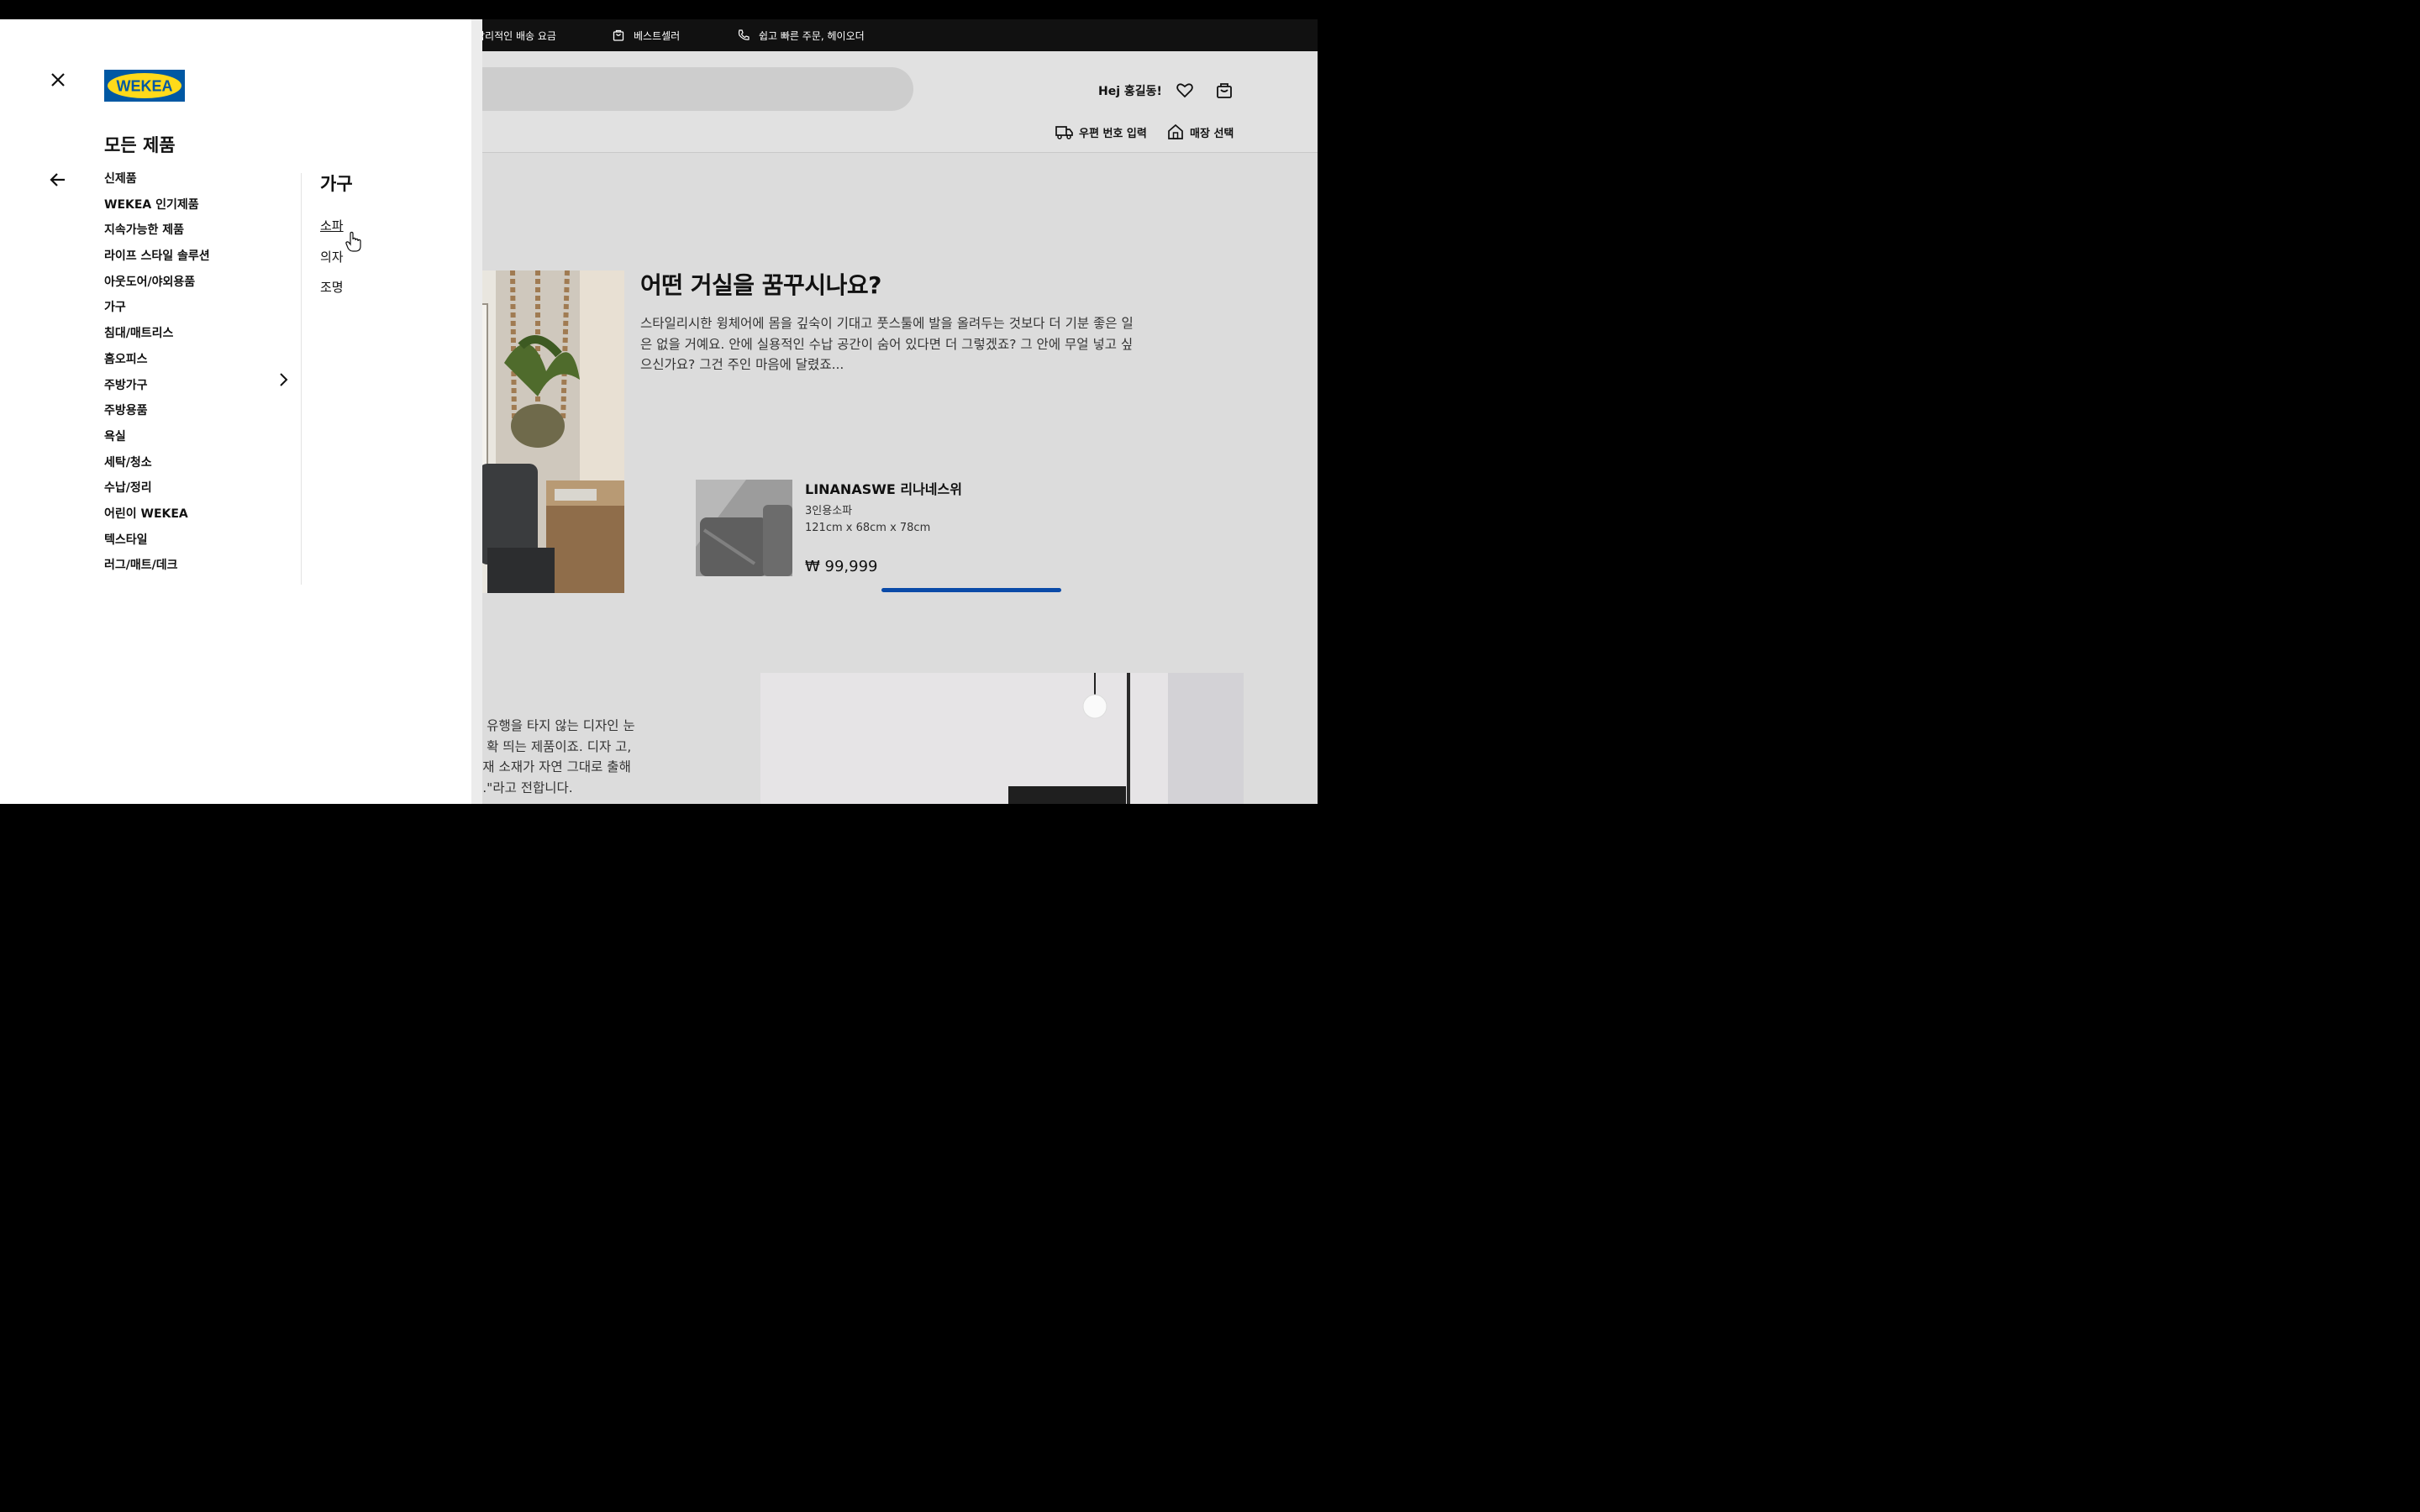 This screenshot has width=2420, height=1512. I want to click on category-item: 아웃도어/야외용품, so click(157, 287).